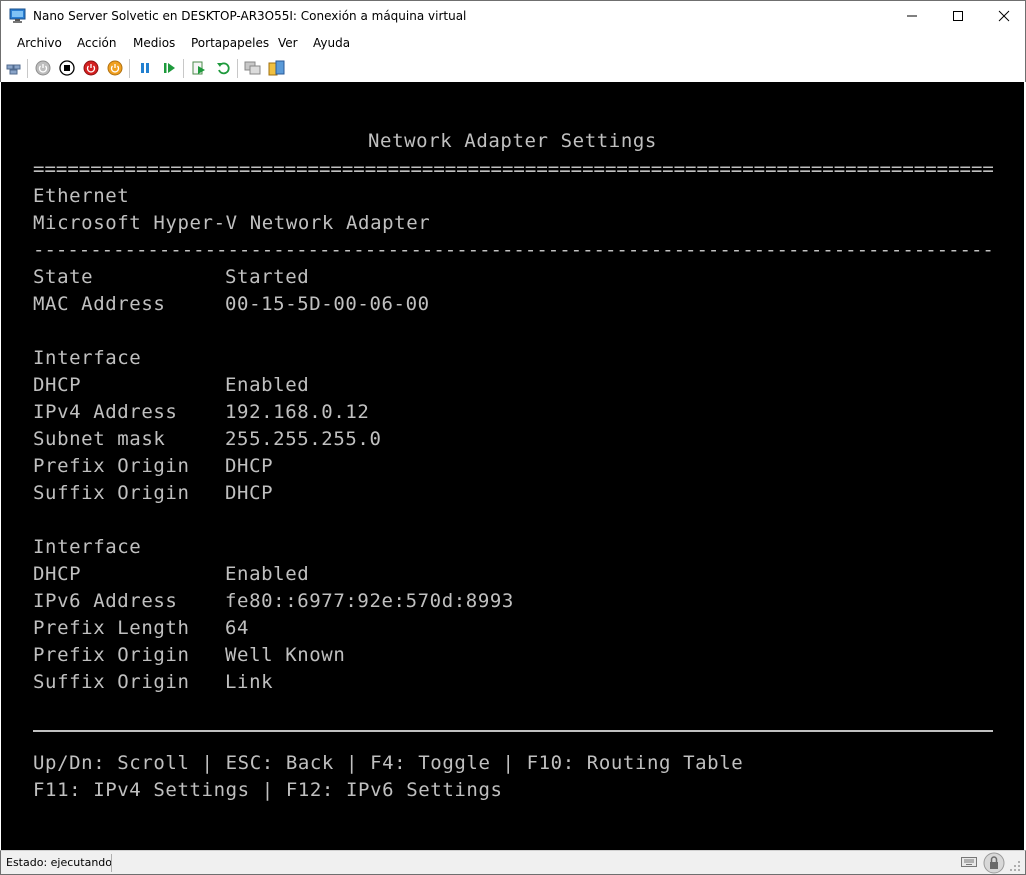 The width and height of the screenshot is (1026, 875). I want to click on pause-icon, so click(145, 68).